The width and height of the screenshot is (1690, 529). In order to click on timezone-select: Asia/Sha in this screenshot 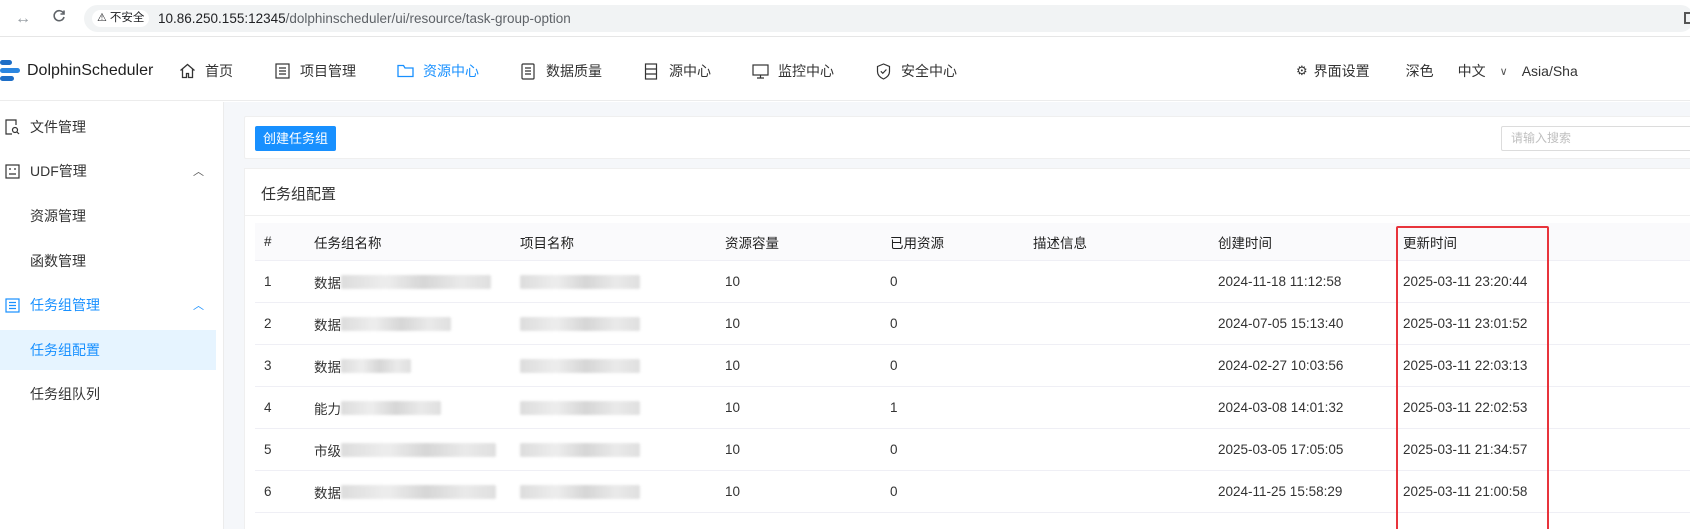, I will do `click(1550, 71)`.